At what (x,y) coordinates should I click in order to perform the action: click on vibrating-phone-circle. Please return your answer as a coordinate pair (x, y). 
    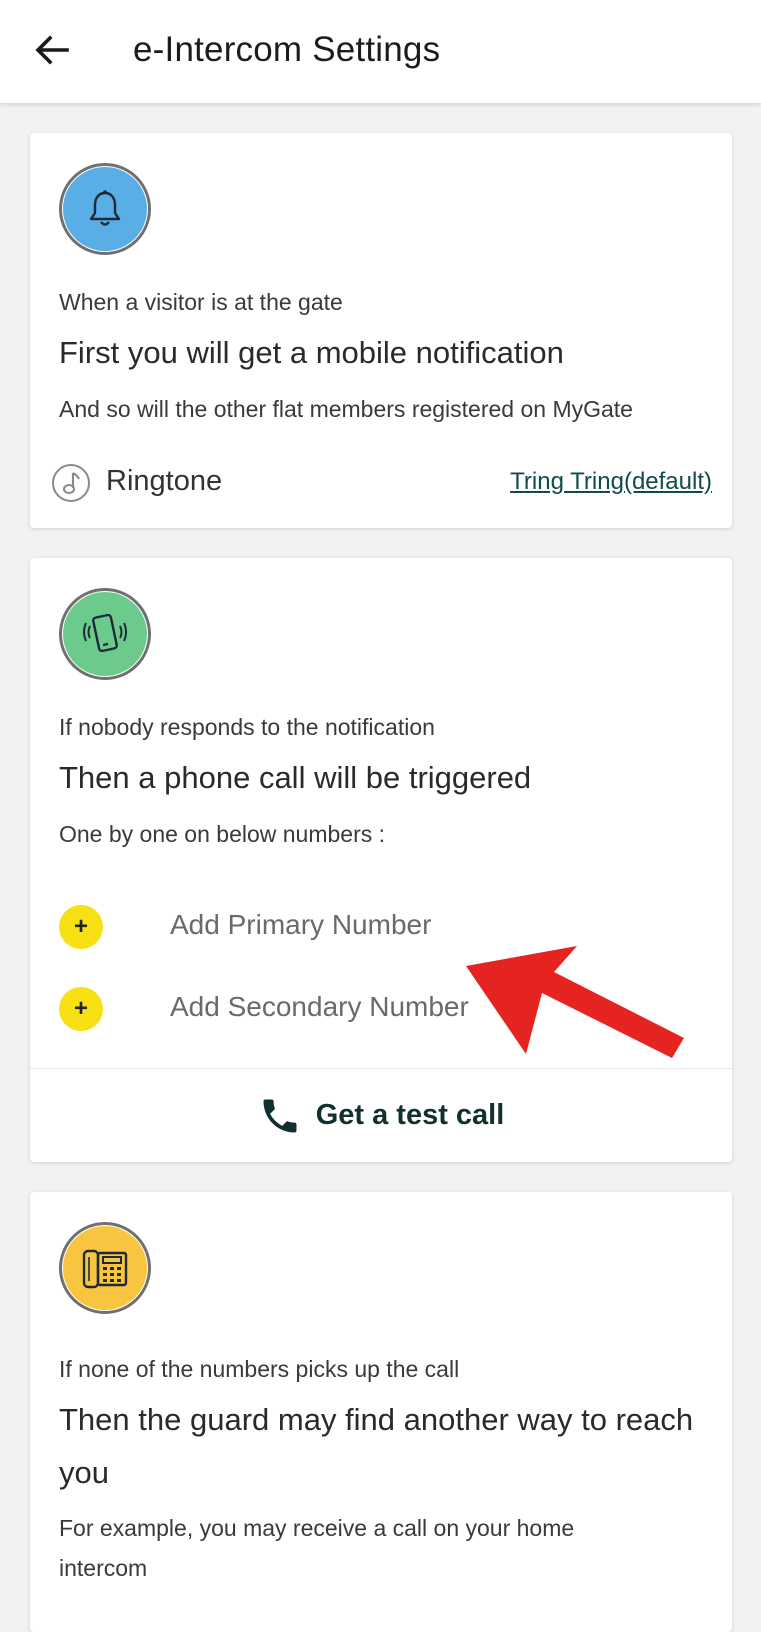
    Looking at the image, I should click on (105, 634).